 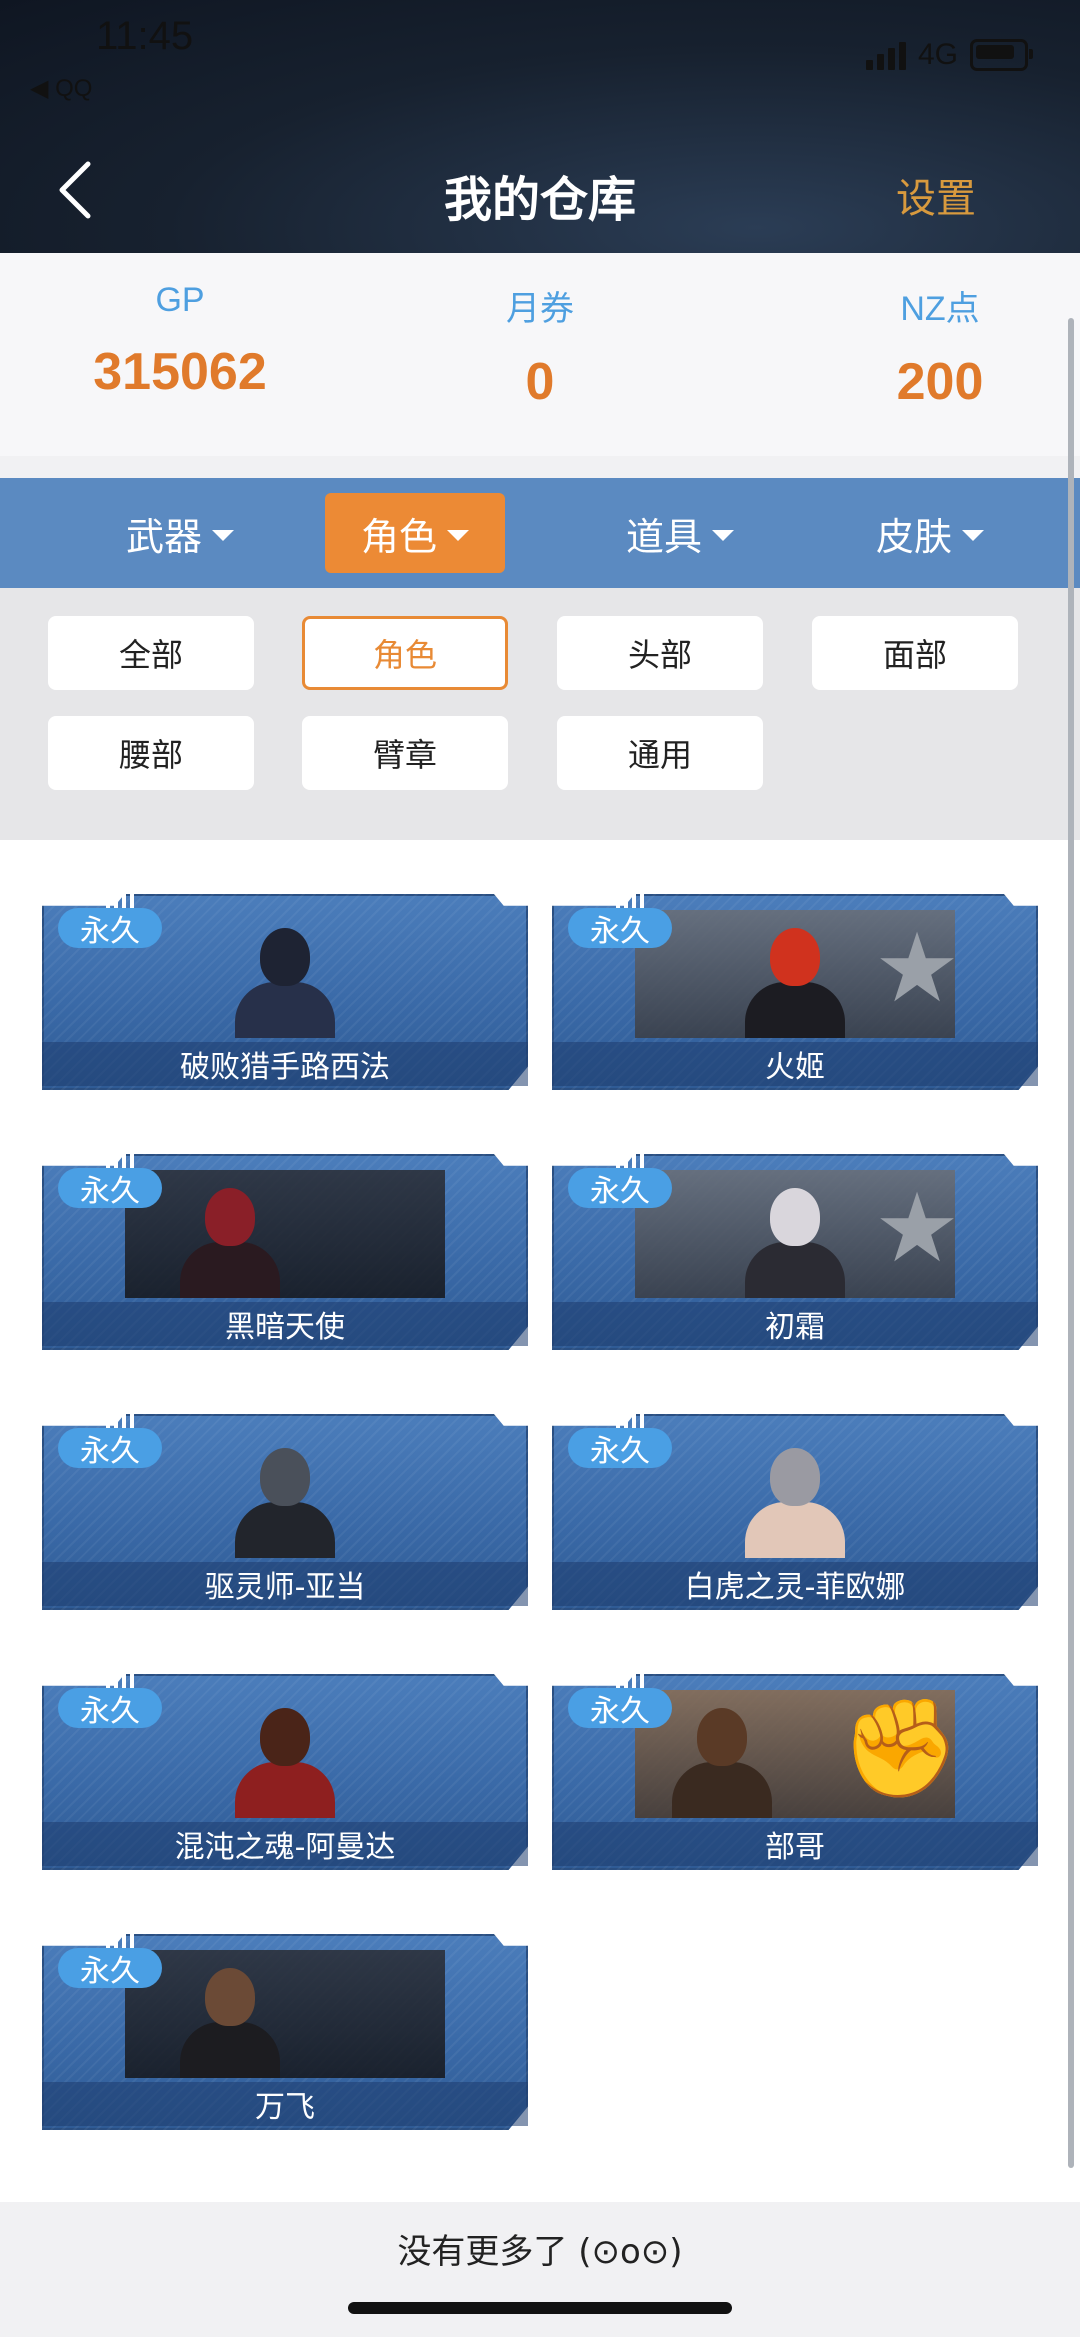 I want to click on tab-weapons: 武器, so click(x=180, y=533).